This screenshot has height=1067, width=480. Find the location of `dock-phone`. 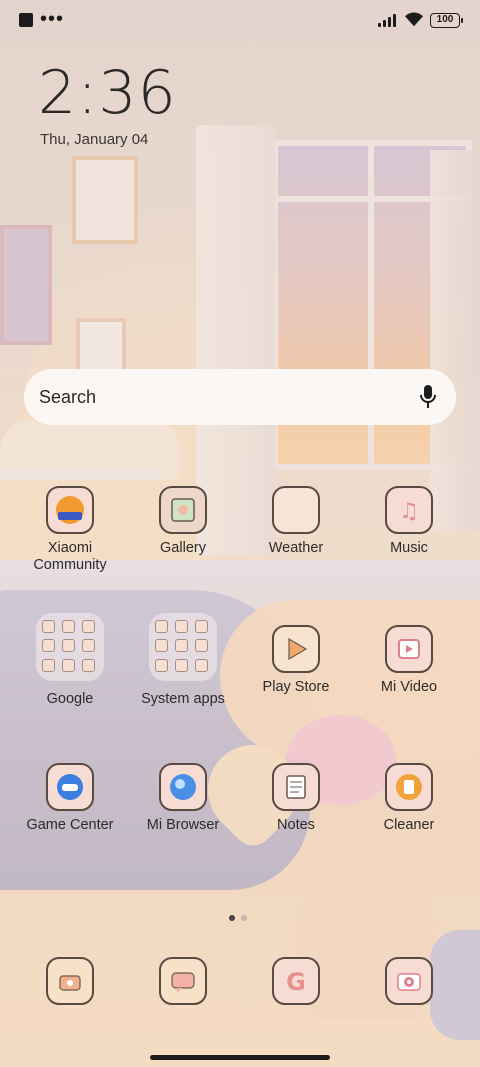

dock-phone is located at coordinates (70, 981).